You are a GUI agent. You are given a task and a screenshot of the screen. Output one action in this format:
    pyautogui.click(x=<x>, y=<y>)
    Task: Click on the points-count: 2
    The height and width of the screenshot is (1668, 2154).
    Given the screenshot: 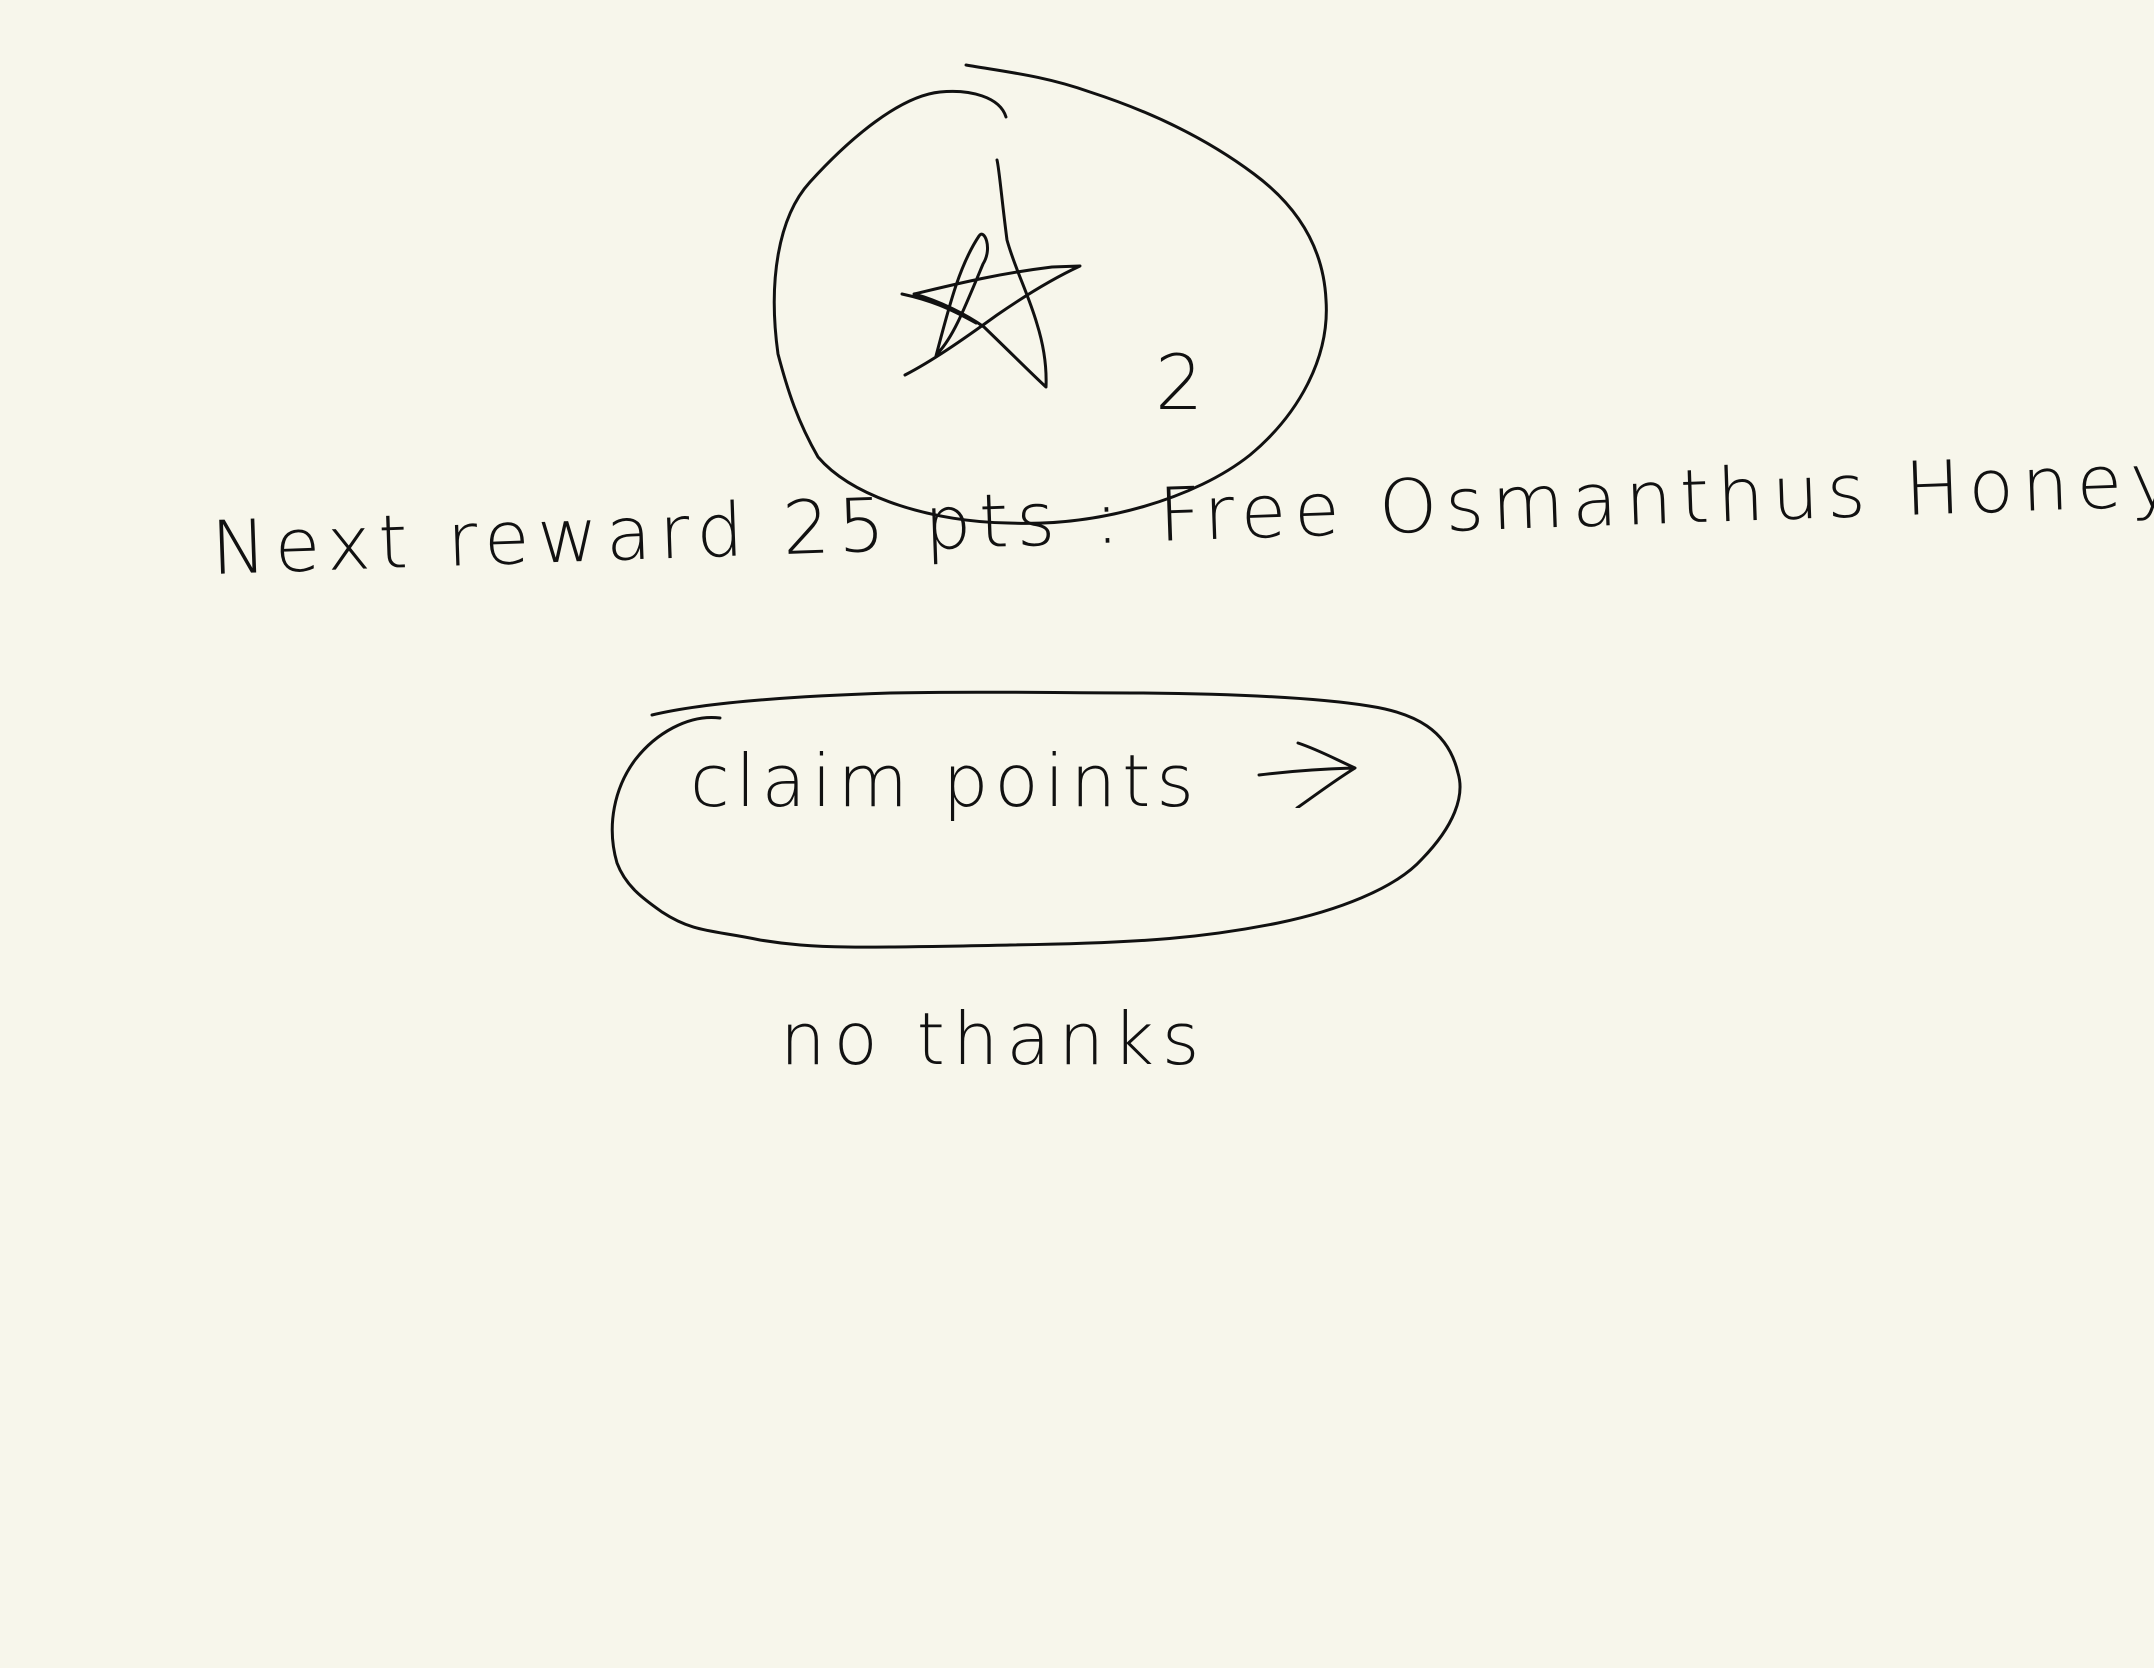 What is the action you would take?
    pyautogui.click(x=1179, y=382)
    